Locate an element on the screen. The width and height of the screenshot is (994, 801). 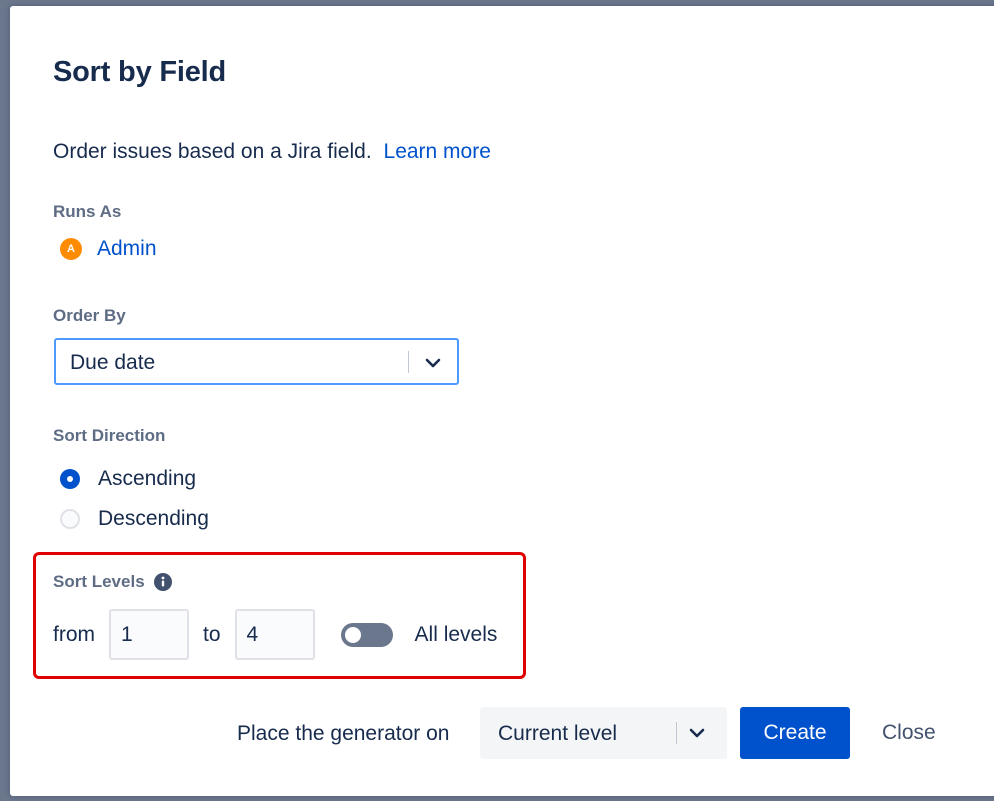
to-level-input is located at coordinates (274, 634).